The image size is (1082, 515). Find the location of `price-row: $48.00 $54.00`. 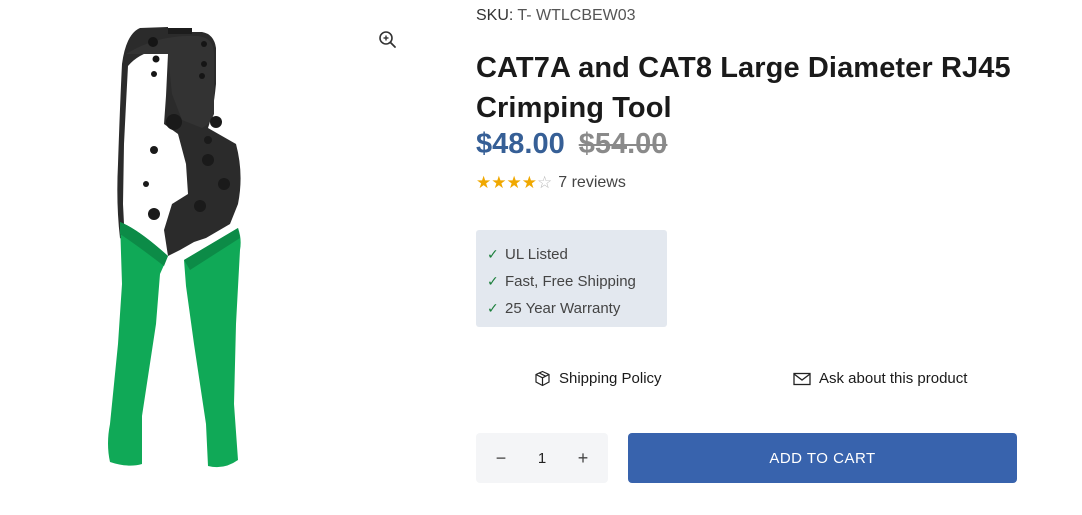

price-row: $48.00 $54.00 is located at coordinates (571, 144).